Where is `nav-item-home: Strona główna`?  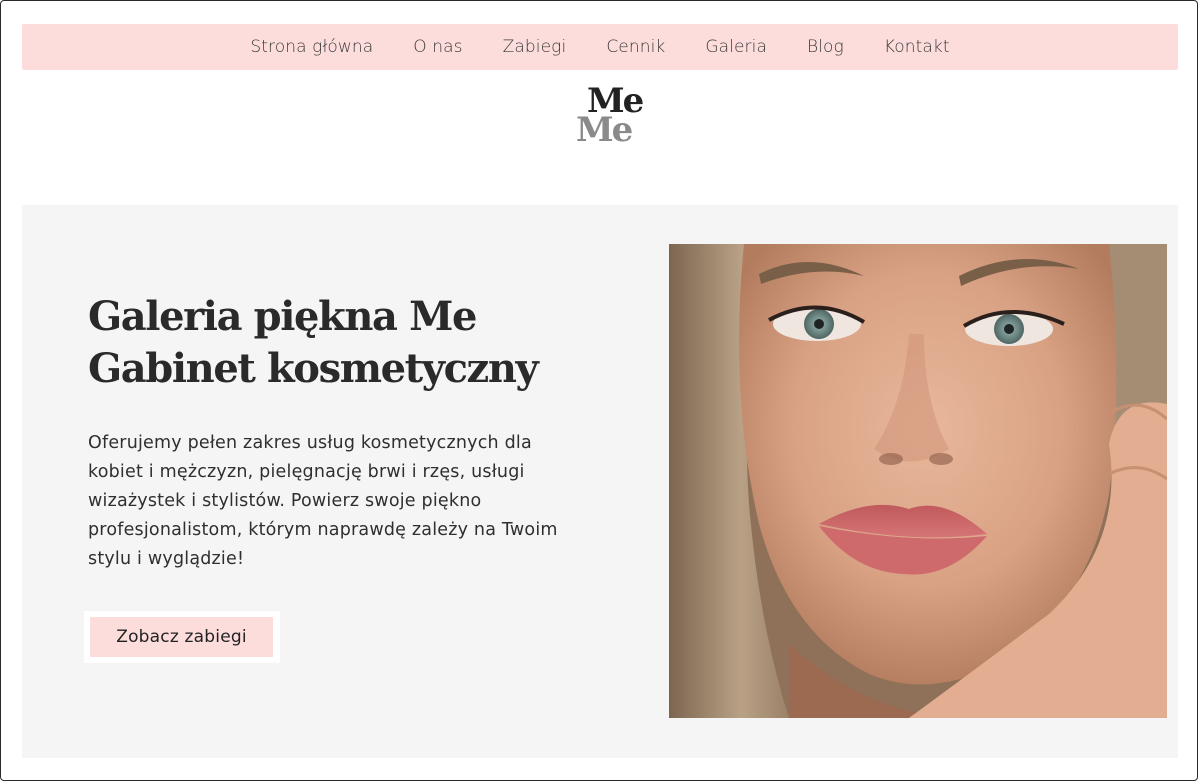 nav-item-home: Strona główna is located at coordinates (311, 47).